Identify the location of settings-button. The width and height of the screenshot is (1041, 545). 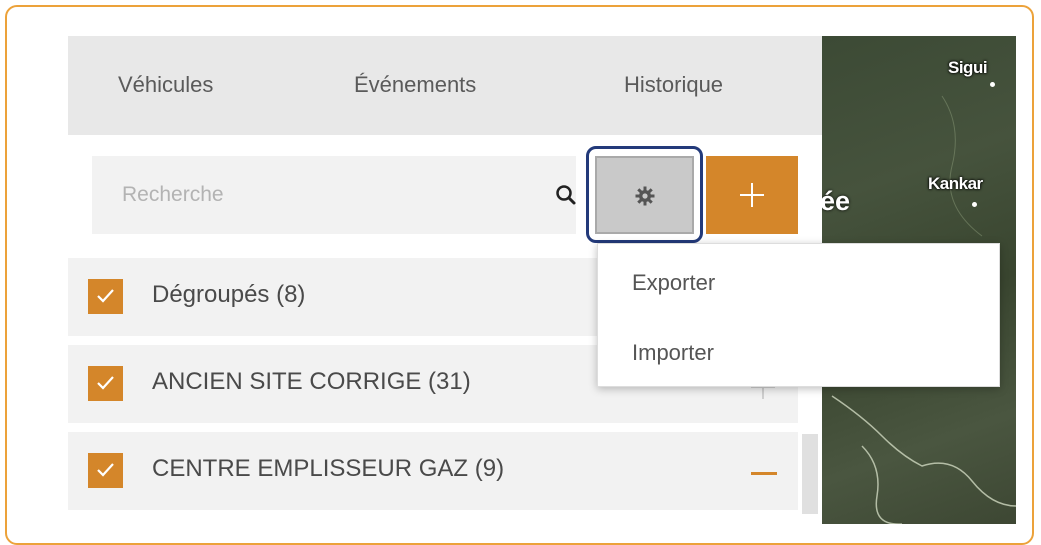
(644, 195).